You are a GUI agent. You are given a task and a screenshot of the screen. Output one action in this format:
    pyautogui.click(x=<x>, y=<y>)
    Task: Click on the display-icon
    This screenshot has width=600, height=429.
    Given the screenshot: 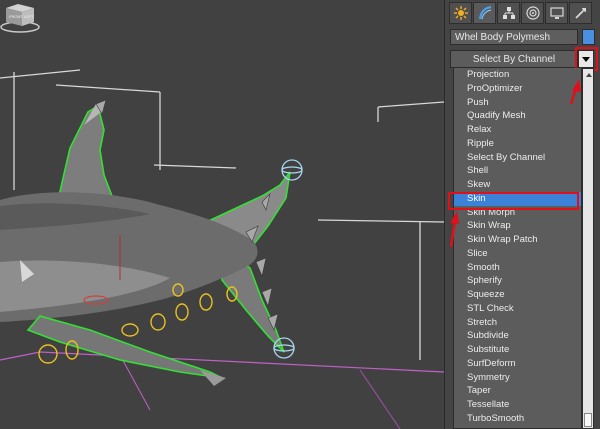 What is the action you would take?
    pyautogui.click(x=556, y=13)
    